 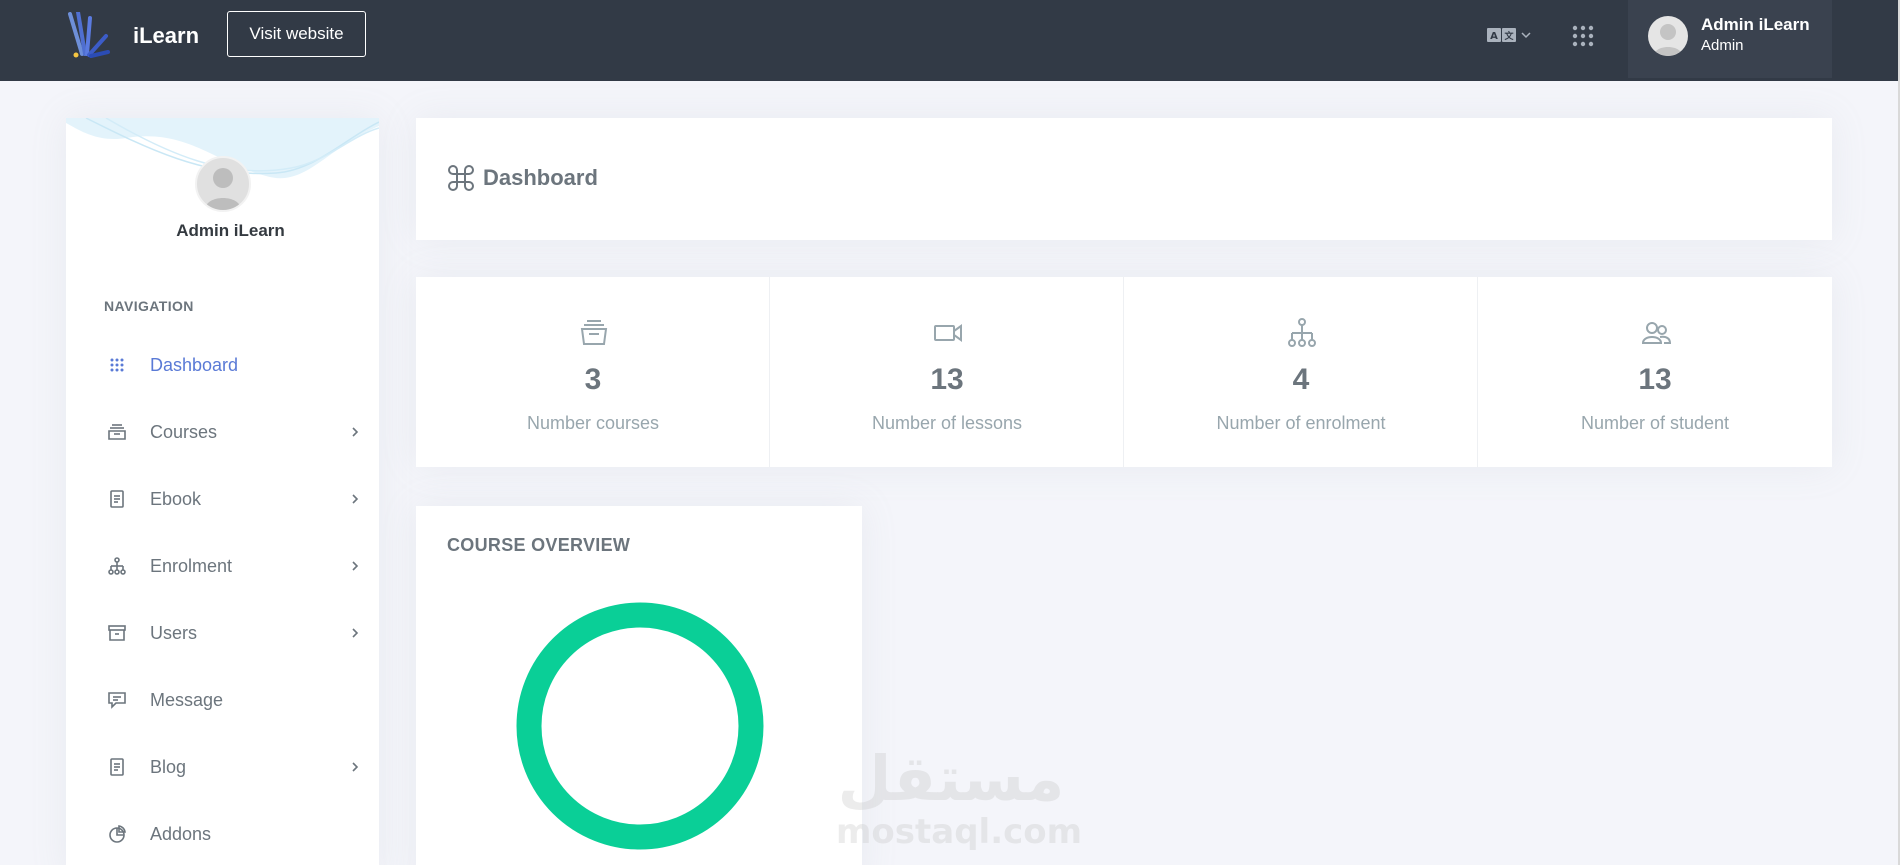 What do you see at coordinates (1494, 36) in the screenshot?
I see `svg-text: A` at bounding box center [1494, 36].